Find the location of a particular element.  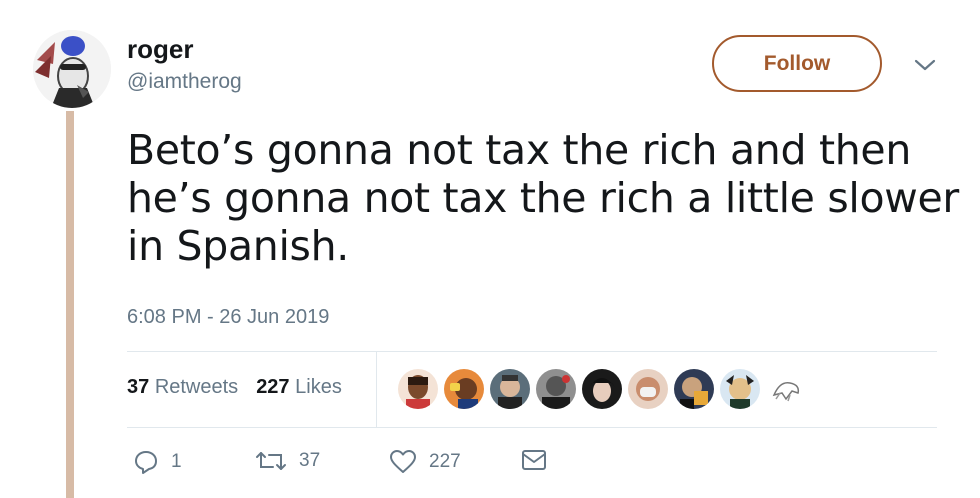

tweet-stats: 37 Retweets 227 Likes is located at coordinates (234, 387).